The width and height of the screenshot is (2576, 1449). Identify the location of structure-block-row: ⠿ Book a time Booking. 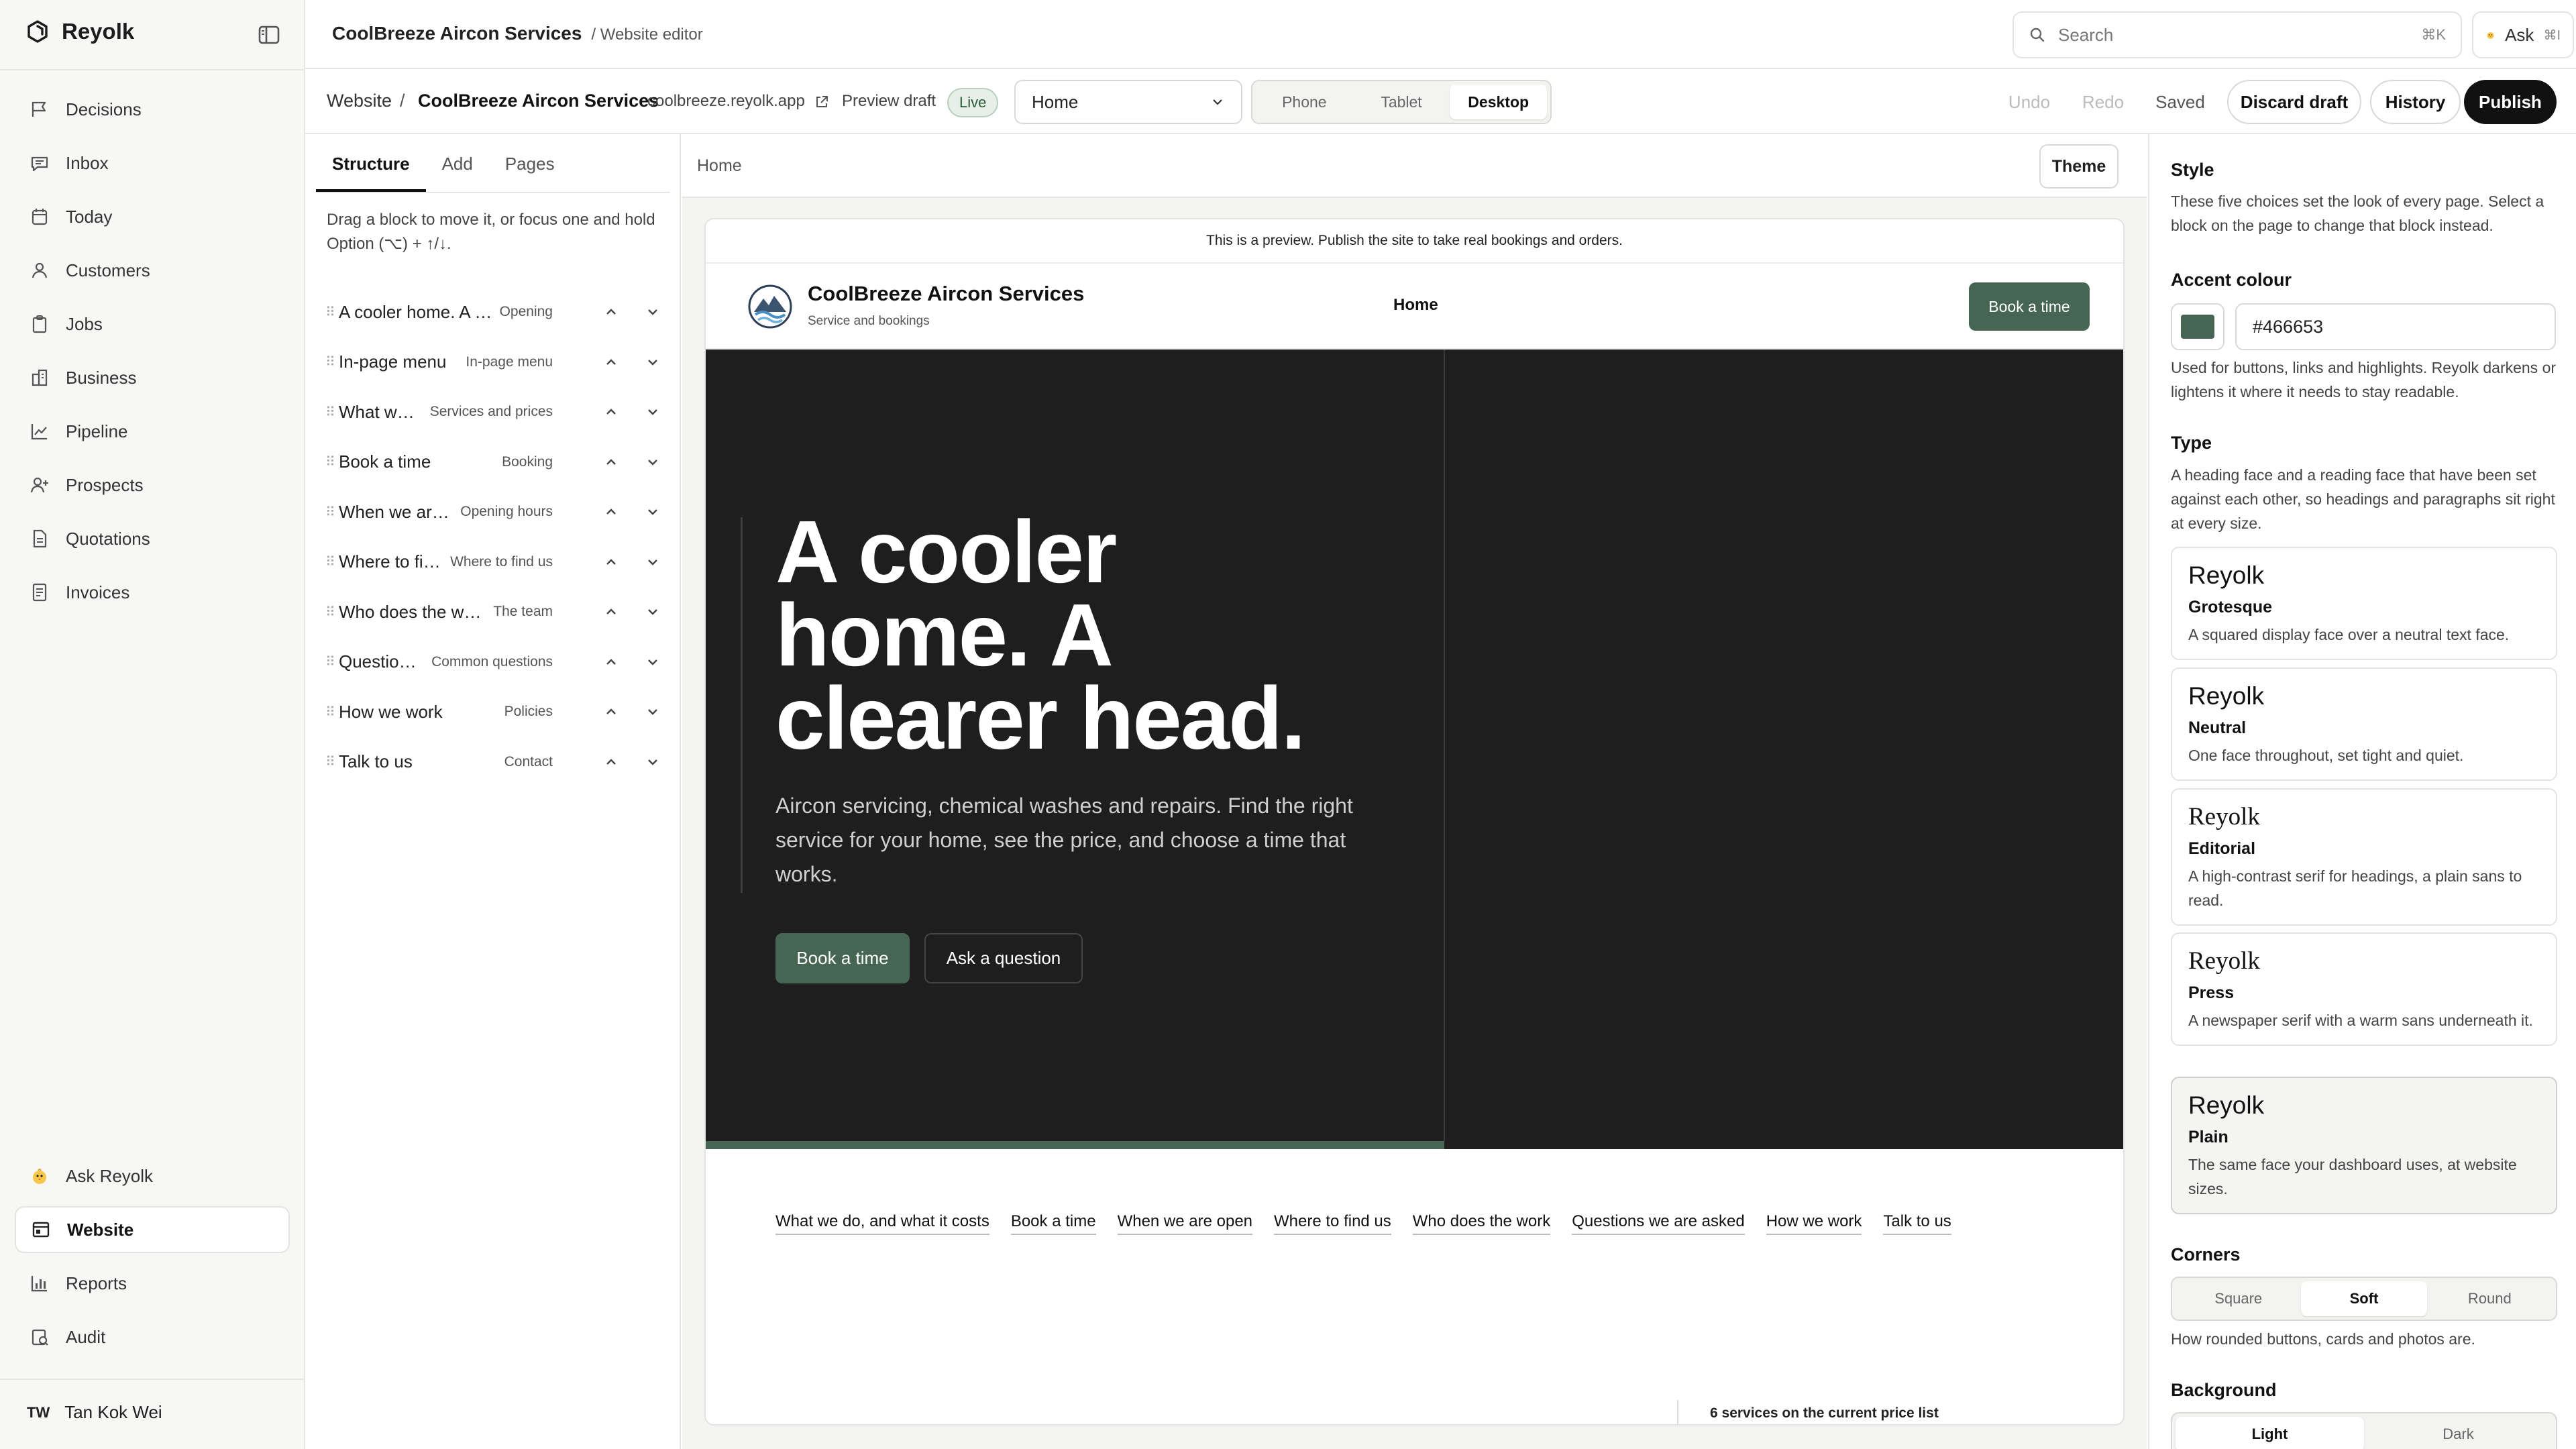
(494, 462).